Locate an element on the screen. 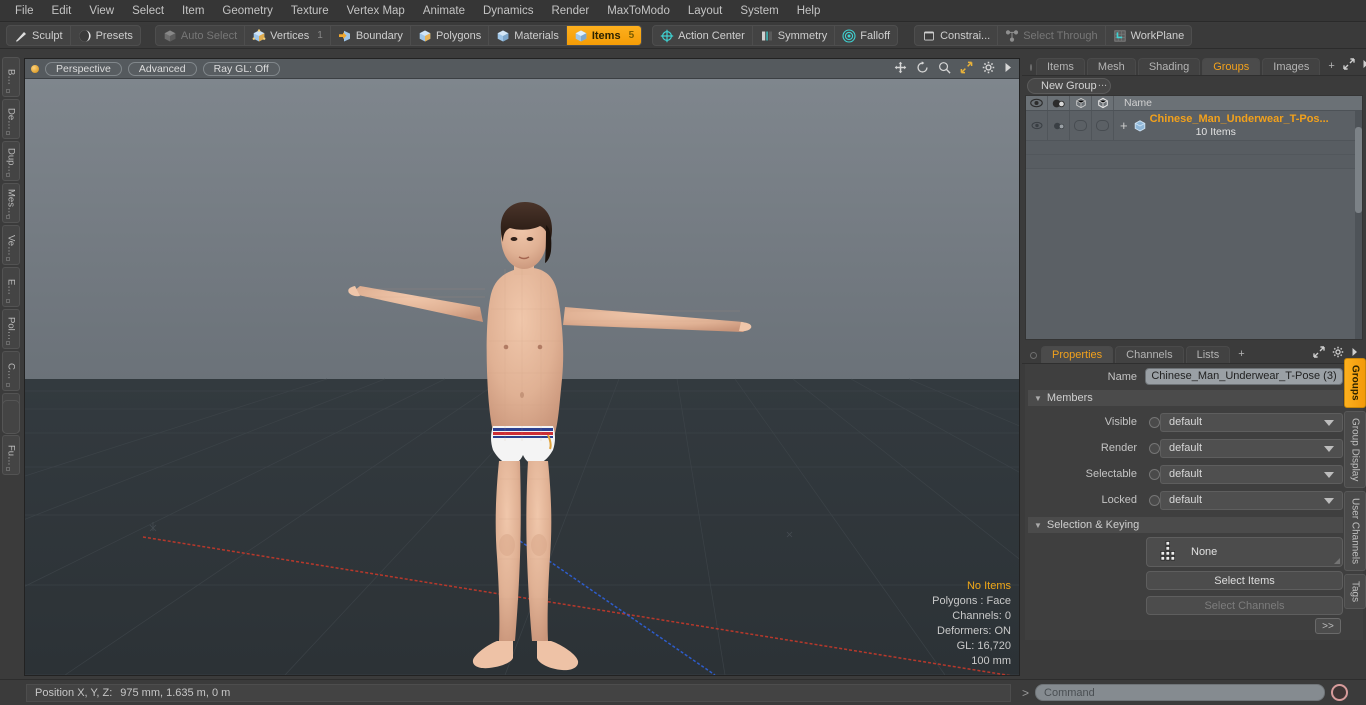 Image resolution: width=1366 pixels, height=705 pixels. side-tab-group-display: Group Display is located at coordinates (1355, 449).